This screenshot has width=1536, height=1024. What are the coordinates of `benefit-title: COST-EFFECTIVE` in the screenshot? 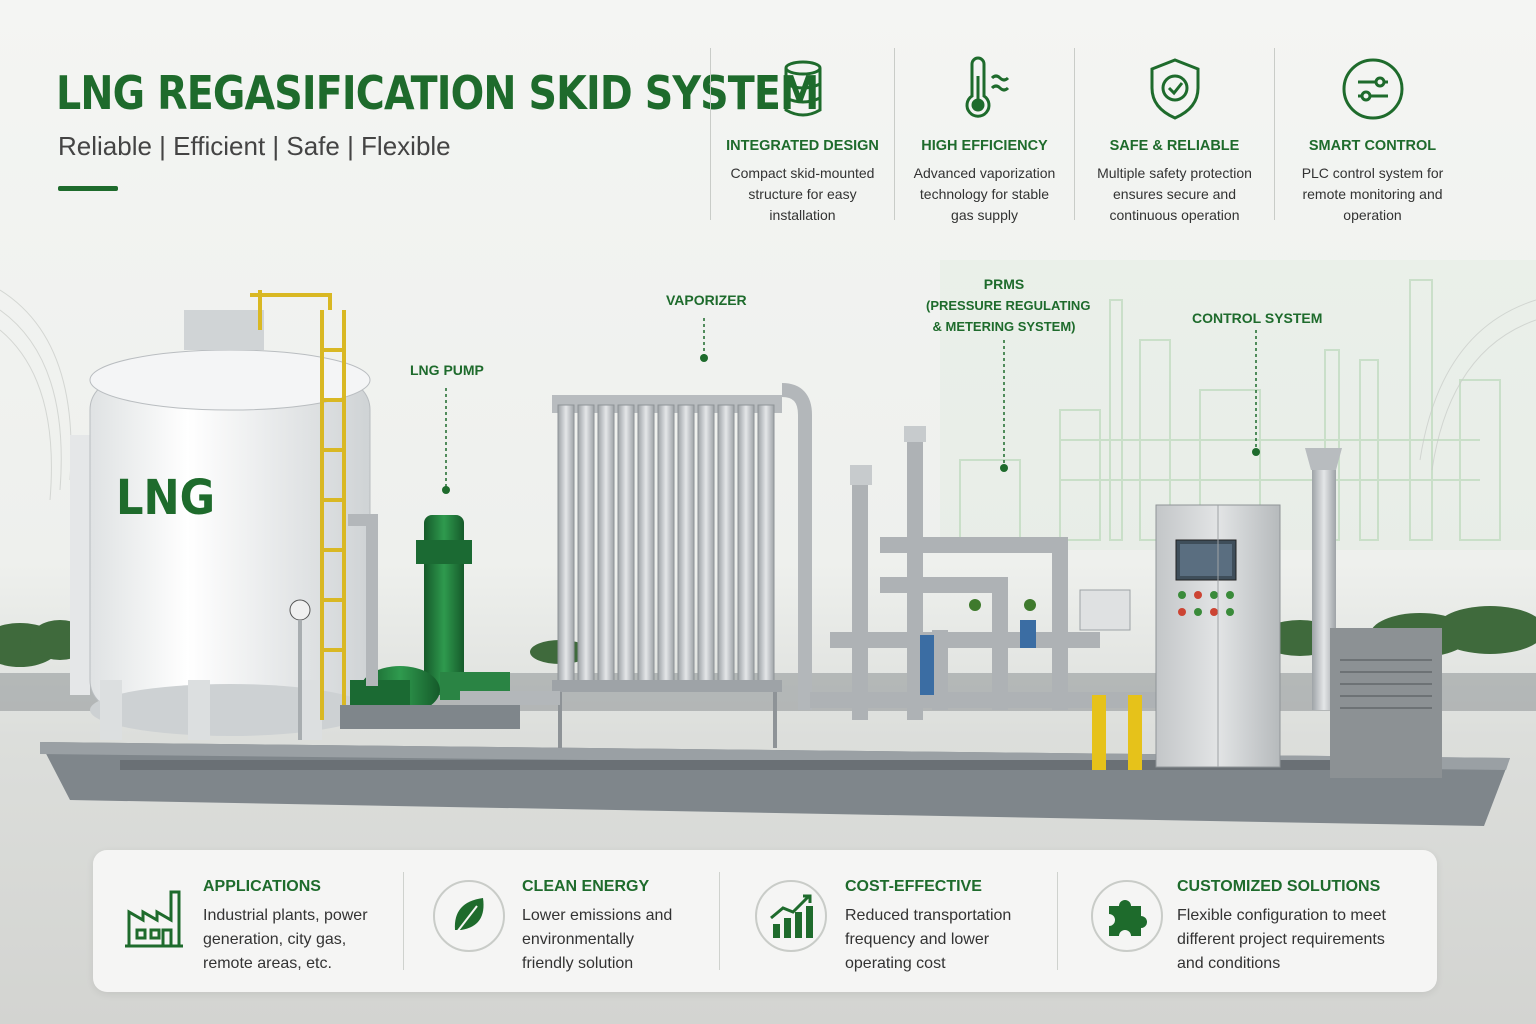 It's located at (913, 886).